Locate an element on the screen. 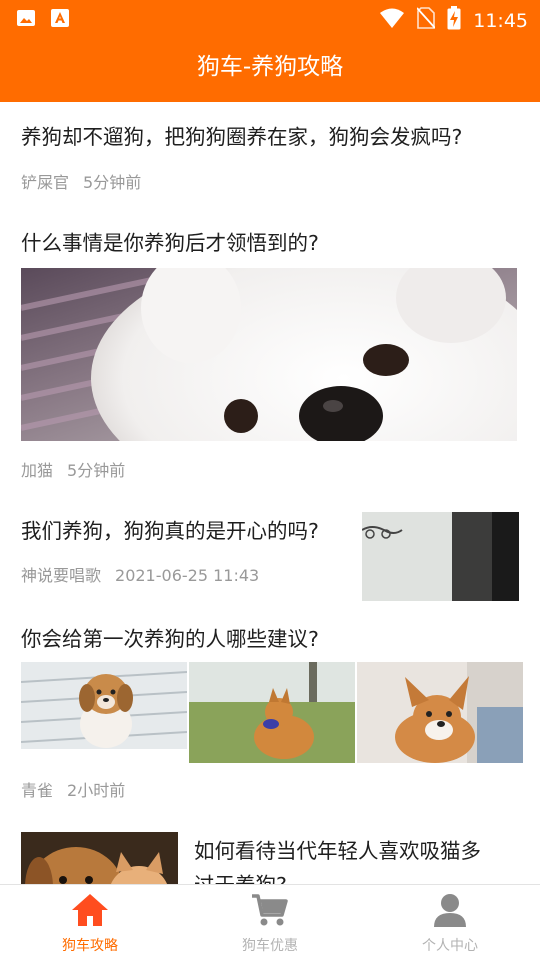 This screenshot has width=540, height=960. article-meta: 铲屎官 5分钟前 is located at coordinates (81, 181).